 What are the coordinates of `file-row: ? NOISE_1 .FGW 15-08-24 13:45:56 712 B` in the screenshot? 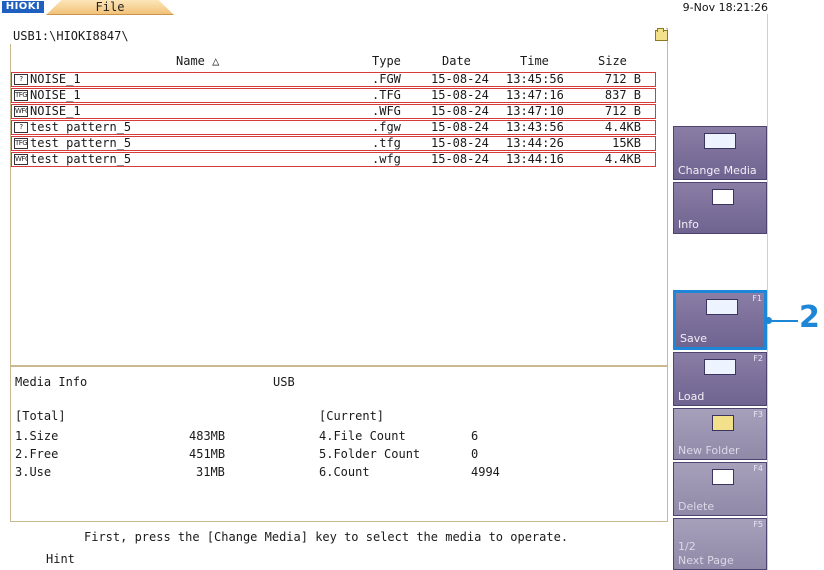 It's located at (333, 79).